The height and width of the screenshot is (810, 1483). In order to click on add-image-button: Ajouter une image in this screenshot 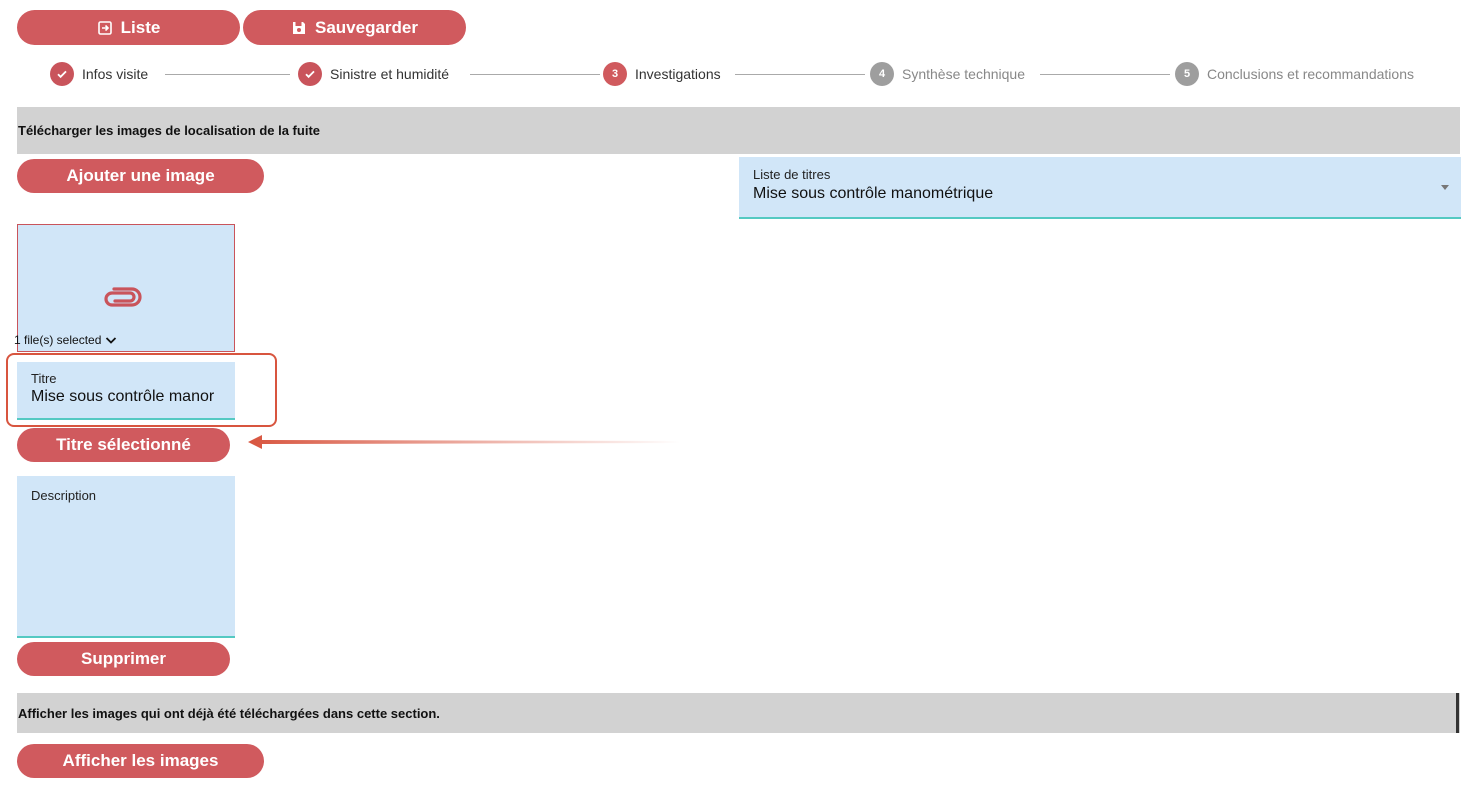, I will do `click(140, 176)`.